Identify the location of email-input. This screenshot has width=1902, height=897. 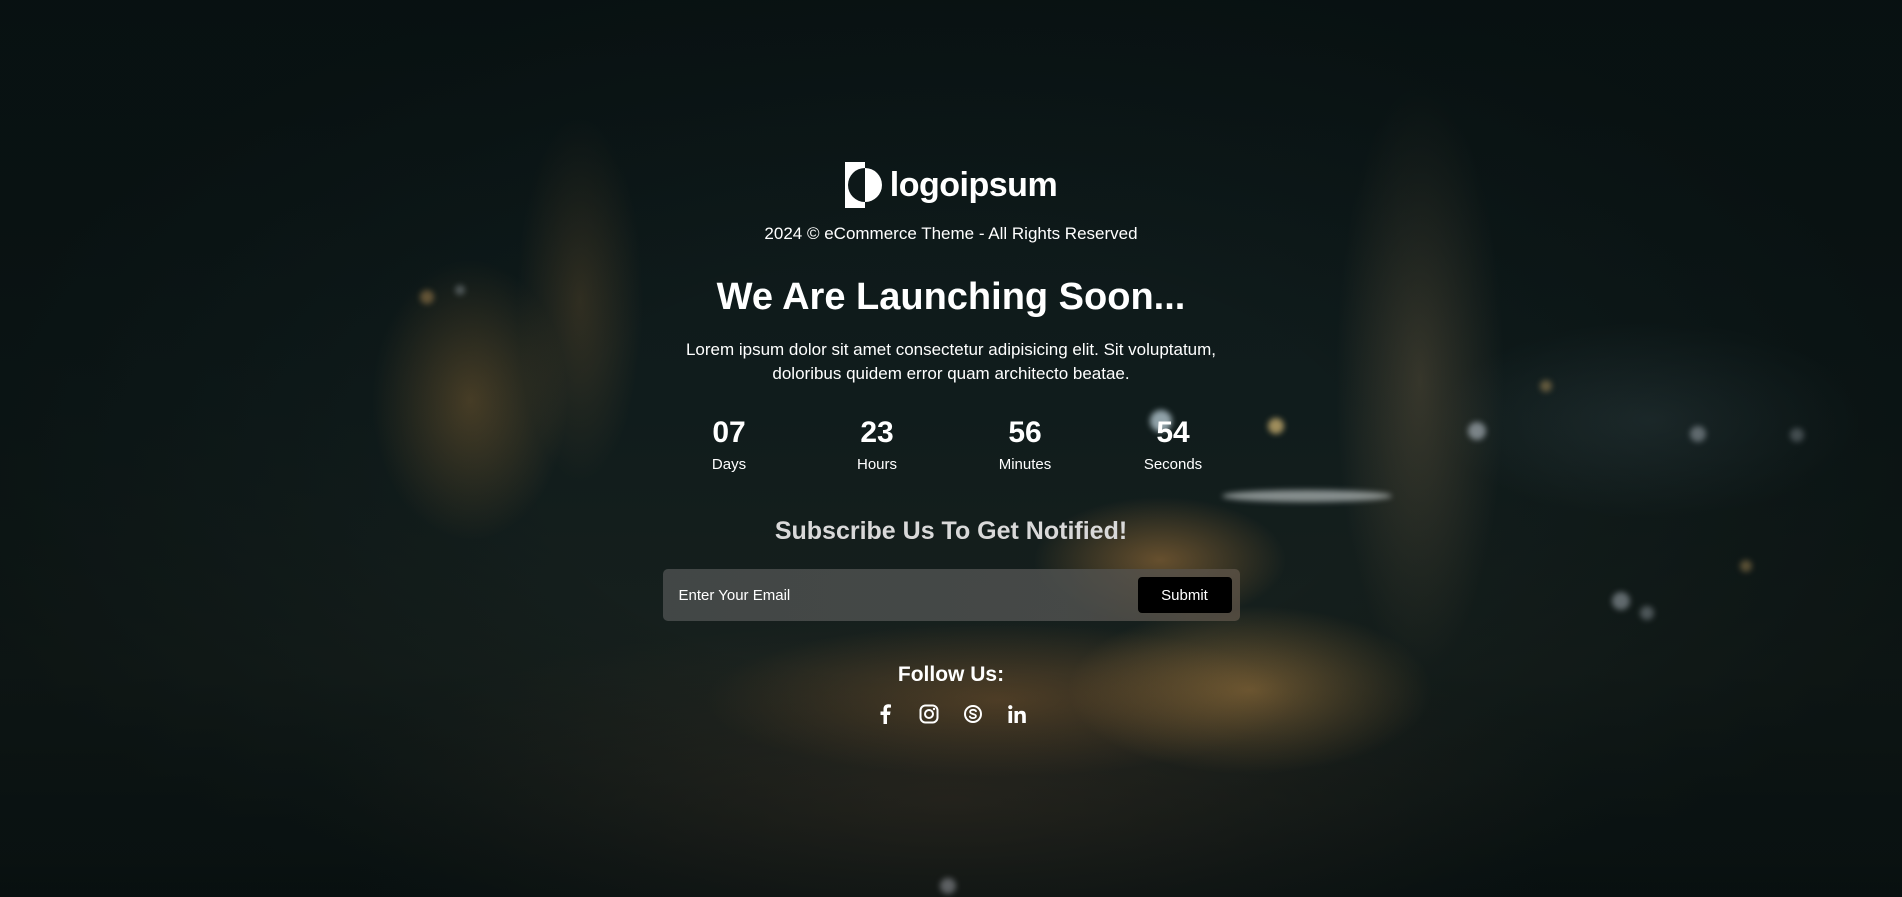
(908, 595).